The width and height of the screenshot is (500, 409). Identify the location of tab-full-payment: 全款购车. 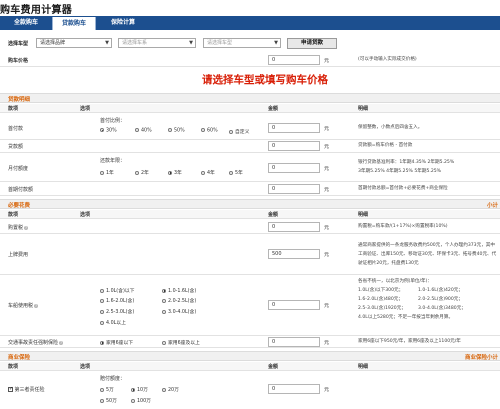
(26, 23).